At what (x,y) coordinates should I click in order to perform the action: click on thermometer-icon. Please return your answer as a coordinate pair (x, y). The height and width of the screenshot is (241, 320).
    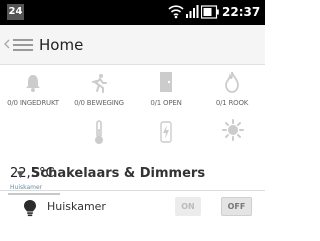
    Looking at the image, I should click on (99, 132).